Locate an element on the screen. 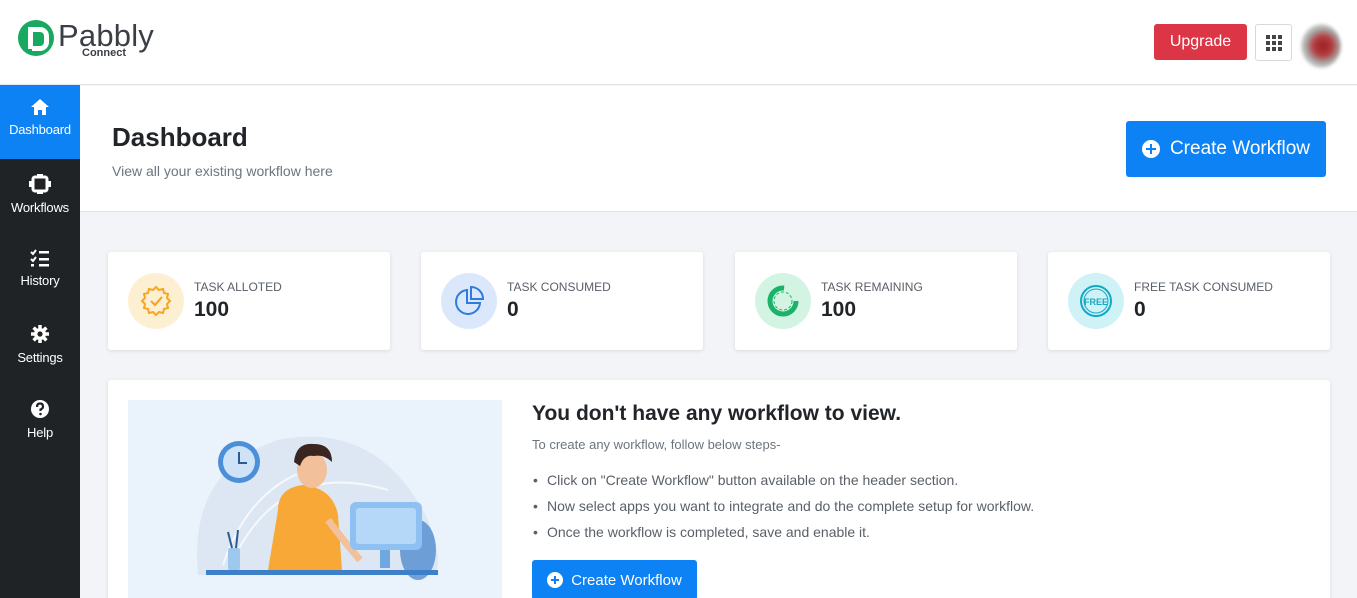 The width and height of the screenshot is (1357, 598). help-icon is located at coordinates (40, 409).